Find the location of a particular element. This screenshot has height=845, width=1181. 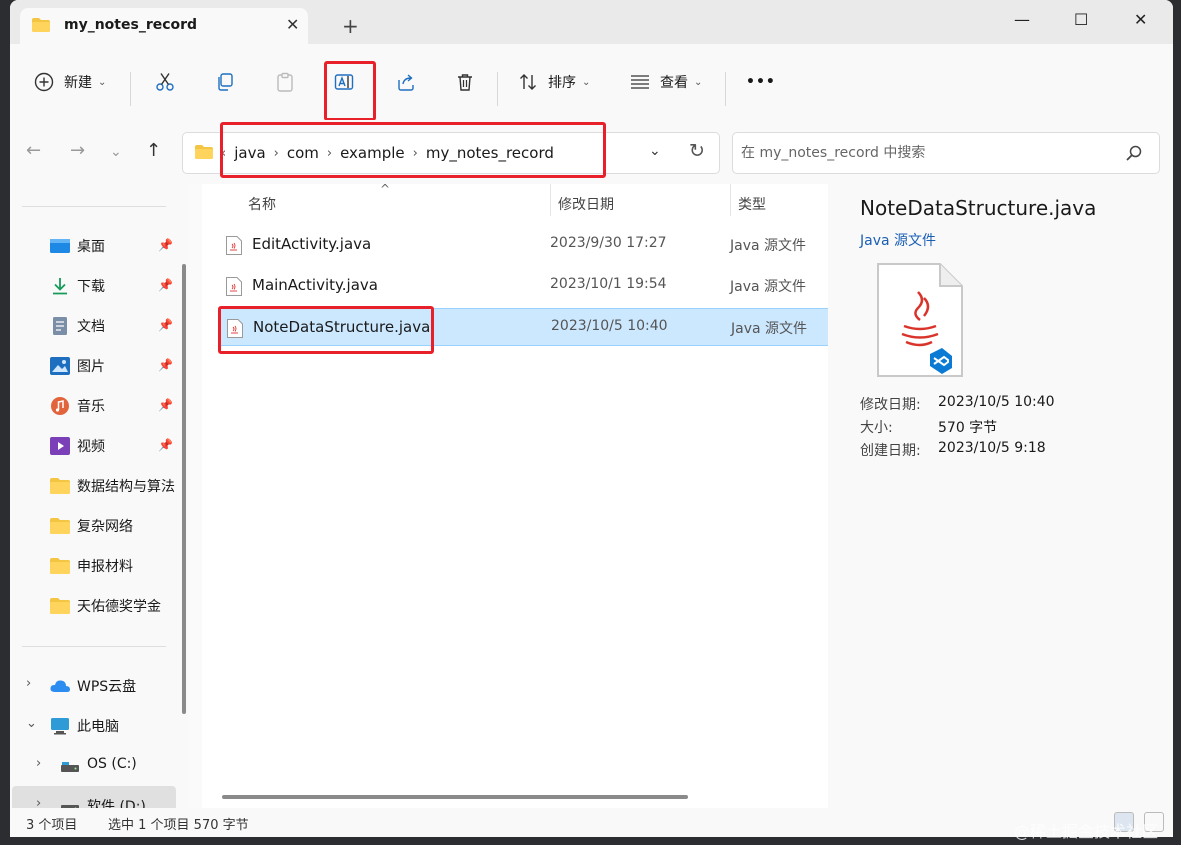

column-header-type: 类型 is located at coordinates (752, 204).